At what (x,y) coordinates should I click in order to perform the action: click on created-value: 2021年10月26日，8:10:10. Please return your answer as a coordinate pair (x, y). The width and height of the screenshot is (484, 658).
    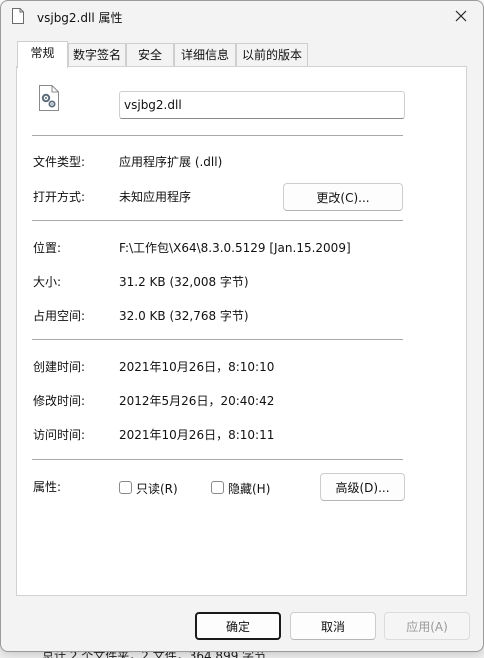
    Looking at the image, I should click on (197, 367).